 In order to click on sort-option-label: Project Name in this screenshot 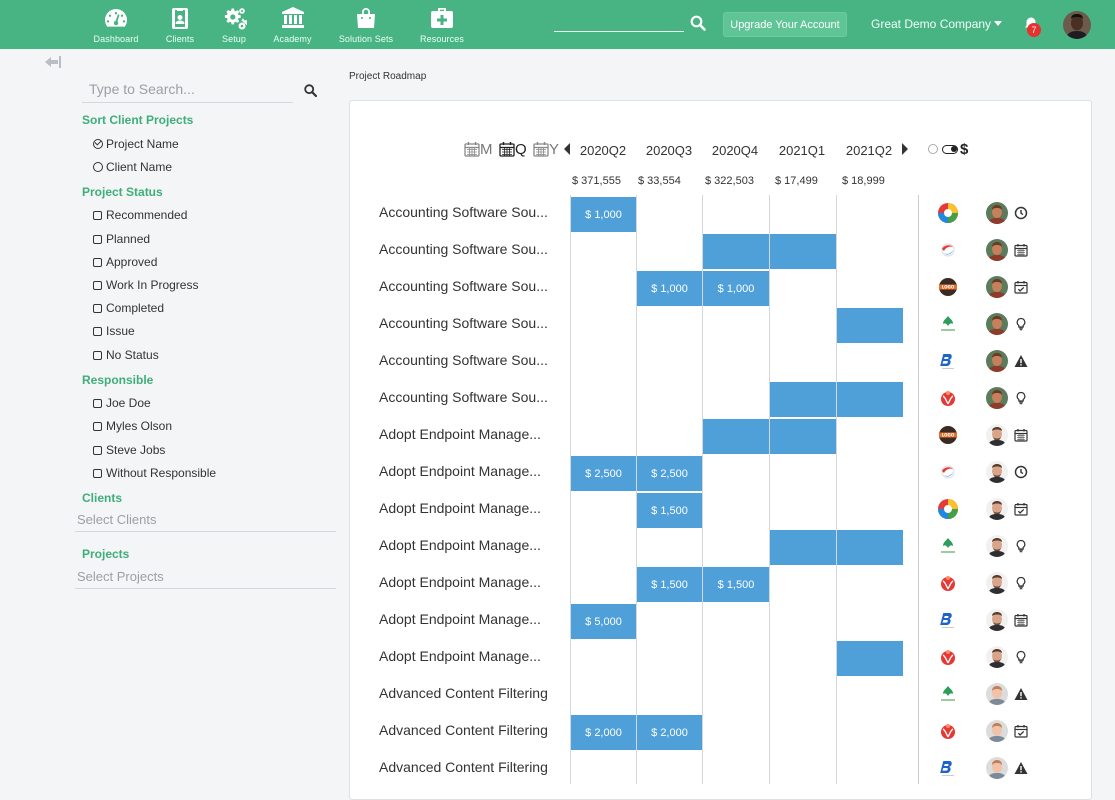, I will do `click(142, 144)`.